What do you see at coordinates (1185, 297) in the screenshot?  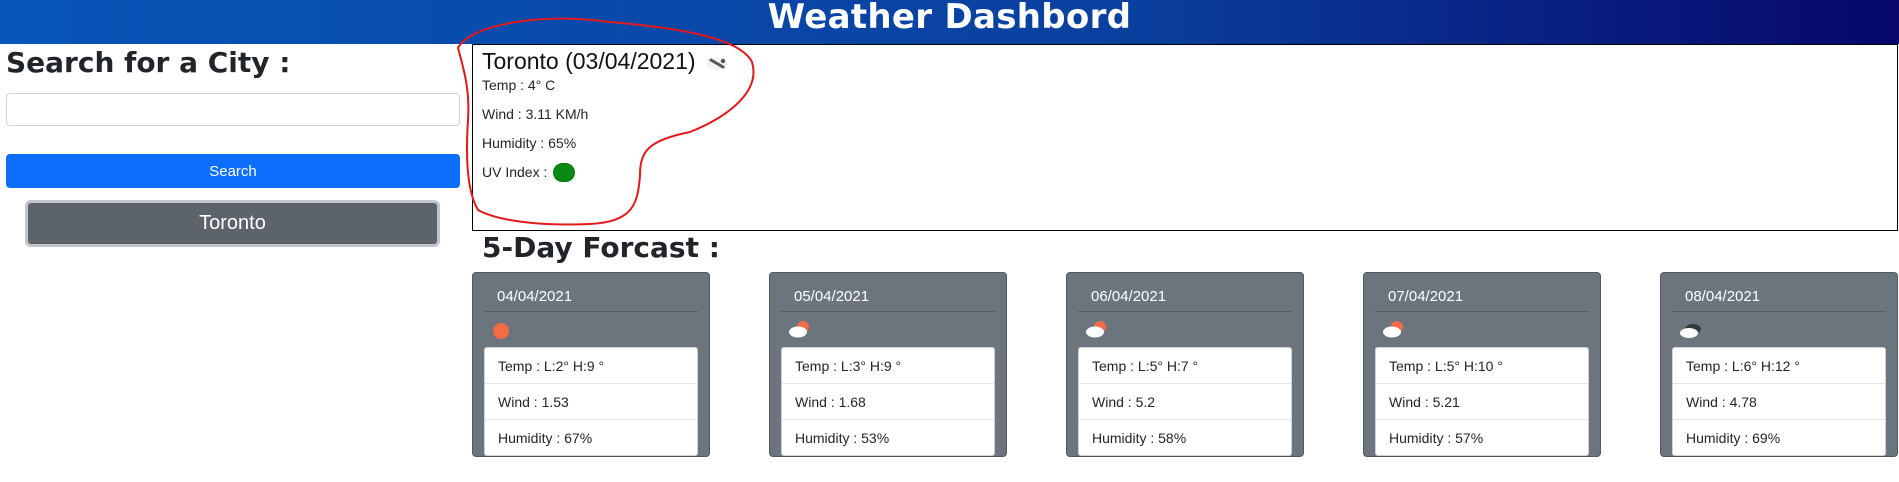 I see `forecast-date: 06/04/2021` at bounding box center [1185, 297].